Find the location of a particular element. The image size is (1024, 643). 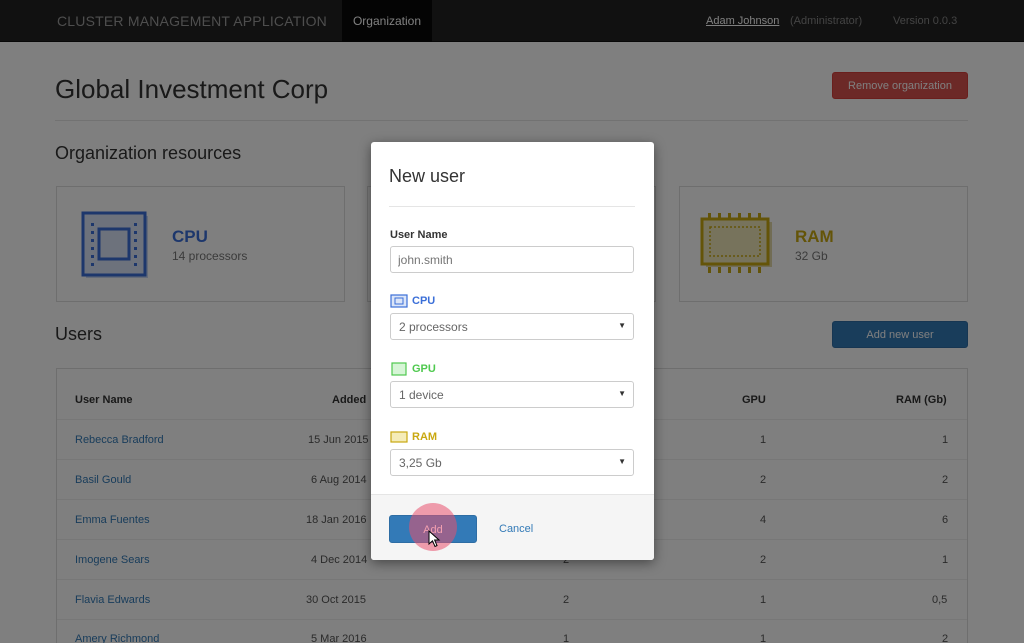

gpu-label-text: GPU is located at coordinates (424, 369).